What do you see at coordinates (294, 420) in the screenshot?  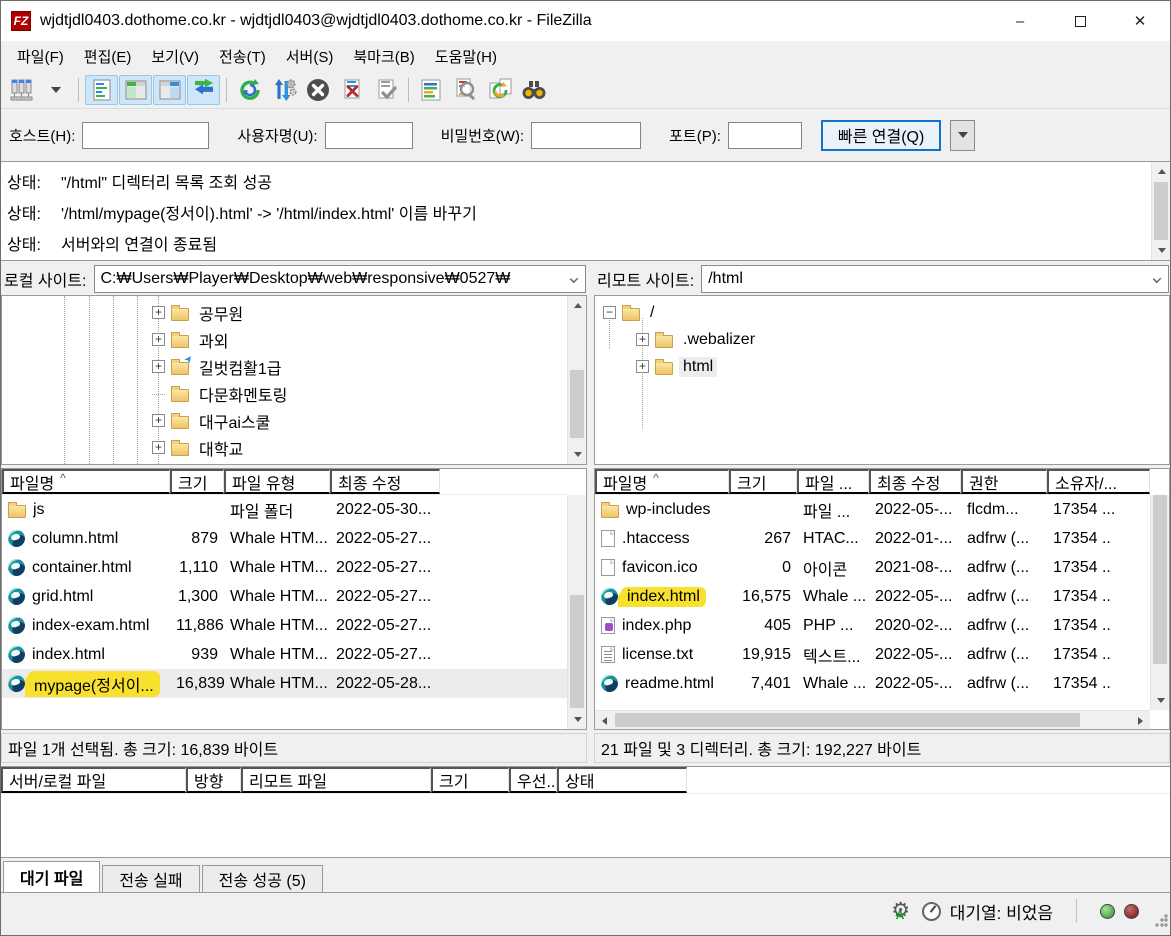 I see `tree-item: 대구ai스쿨` at bounding box center [294, 420].